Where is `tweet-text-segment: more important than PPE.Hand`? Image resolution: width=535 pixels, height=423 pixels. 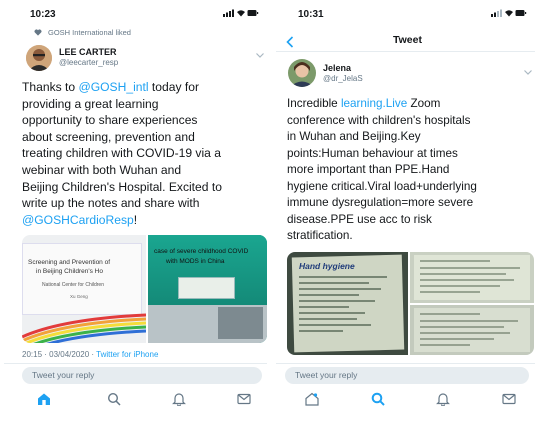
tweet-text-segment: more important than PPE.Hand is located at coordinates (368, 169).